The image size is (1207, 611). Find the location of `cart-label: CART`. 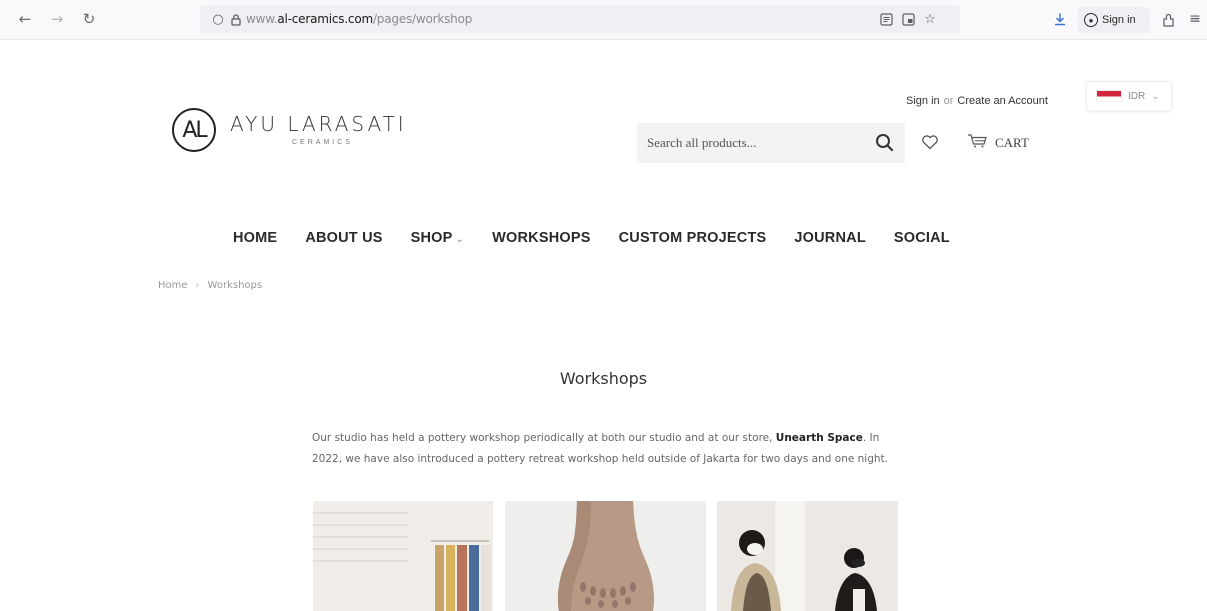

cart-label: CART is located at coordinates (1012, 142).